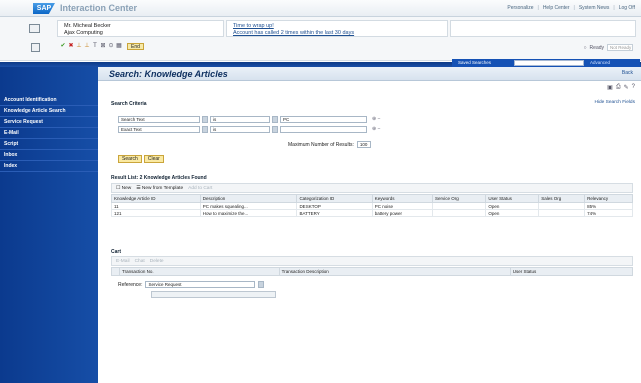 This screenshot has height=383, width=641. Describe the element at coordinates (323, 129) in the screenshot. I see `criteria-value-input` at that location.